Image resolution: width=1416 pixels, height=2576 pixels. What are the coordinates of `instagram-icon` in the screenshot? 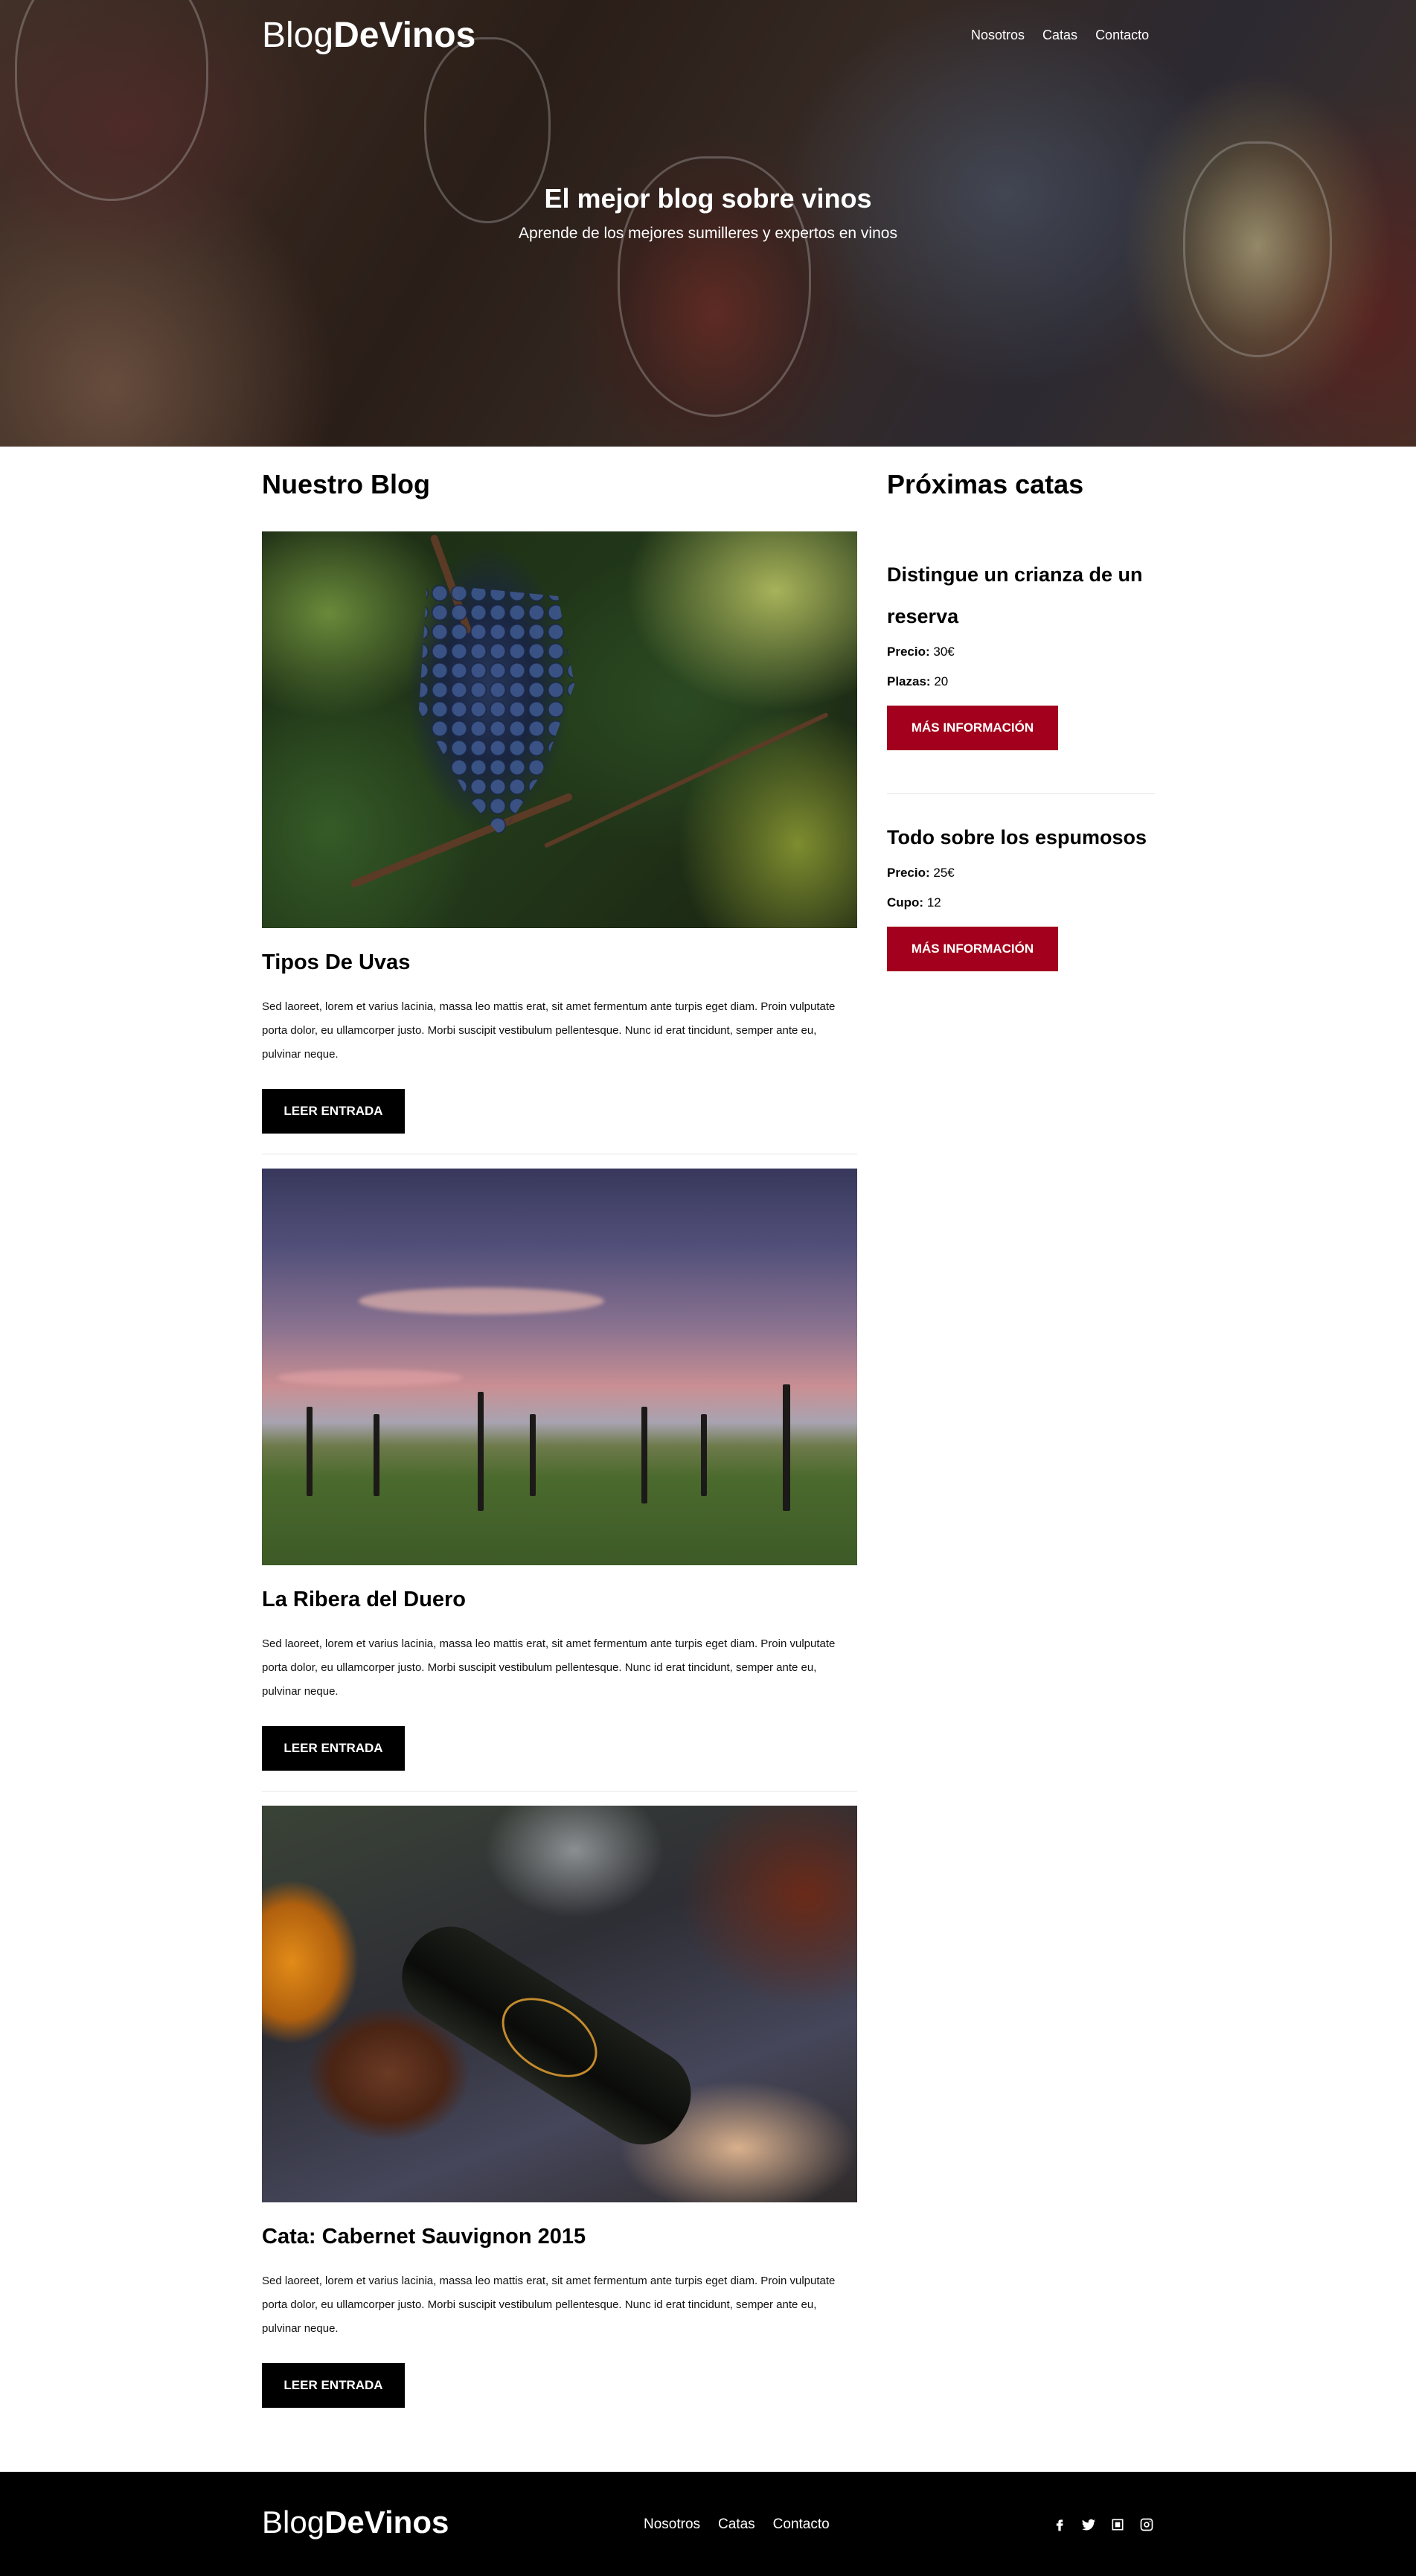 It's located at (1147, 2526).